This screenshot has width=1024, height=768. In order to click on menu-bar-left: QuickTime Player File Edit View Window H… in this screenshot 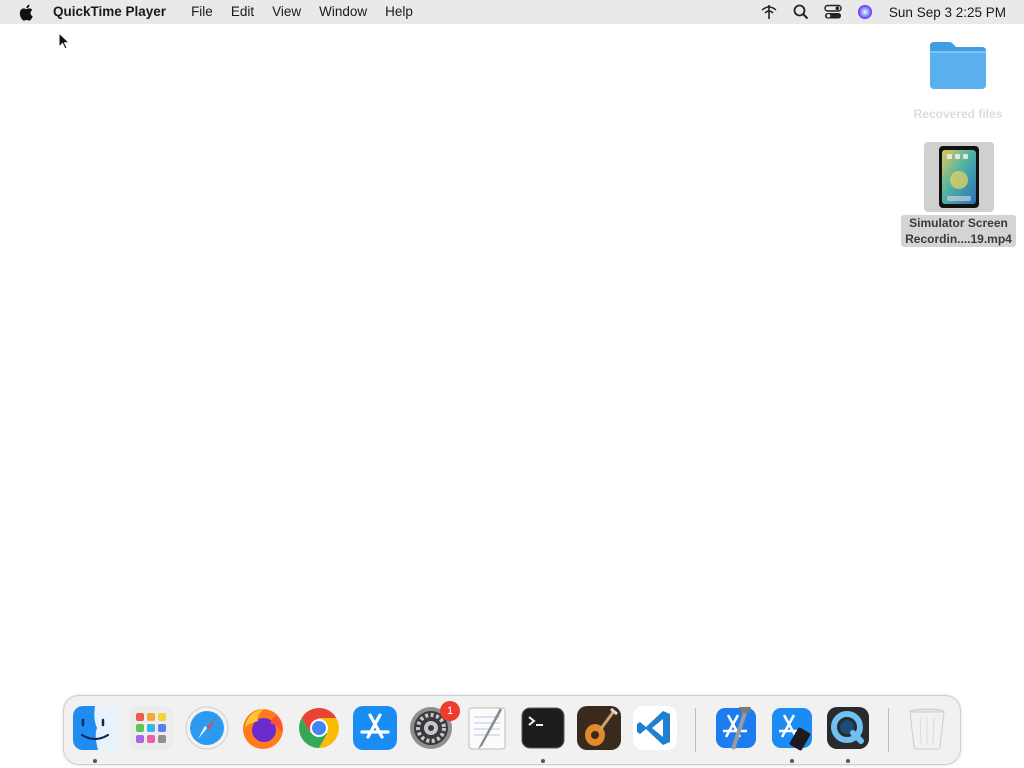, I will do `click(211, 12)`.